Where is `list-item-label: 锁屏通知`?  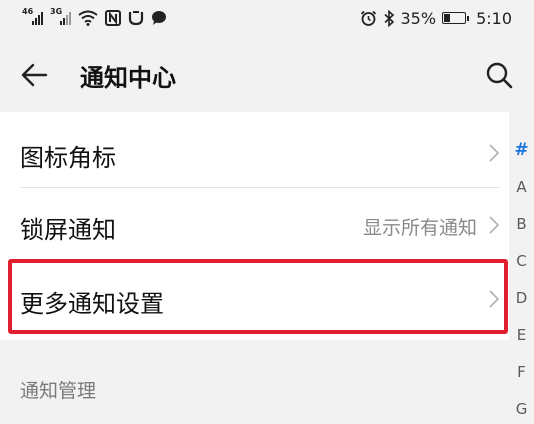
list-item-label: 锁屏通知 is located at coordinates (68, 230).